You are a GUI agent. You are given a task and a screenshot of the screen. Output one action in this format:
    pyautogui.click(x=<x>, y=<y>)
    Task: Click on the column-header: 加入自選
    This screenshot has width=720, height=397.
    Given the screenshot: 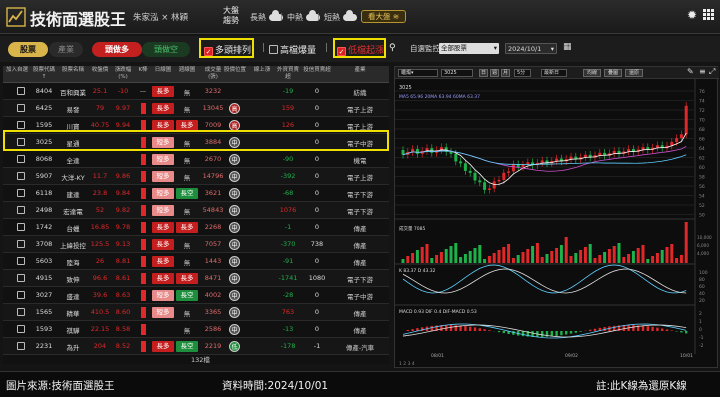 What is the action you would take?
    pyautogui.click(x=17, y=70)
    